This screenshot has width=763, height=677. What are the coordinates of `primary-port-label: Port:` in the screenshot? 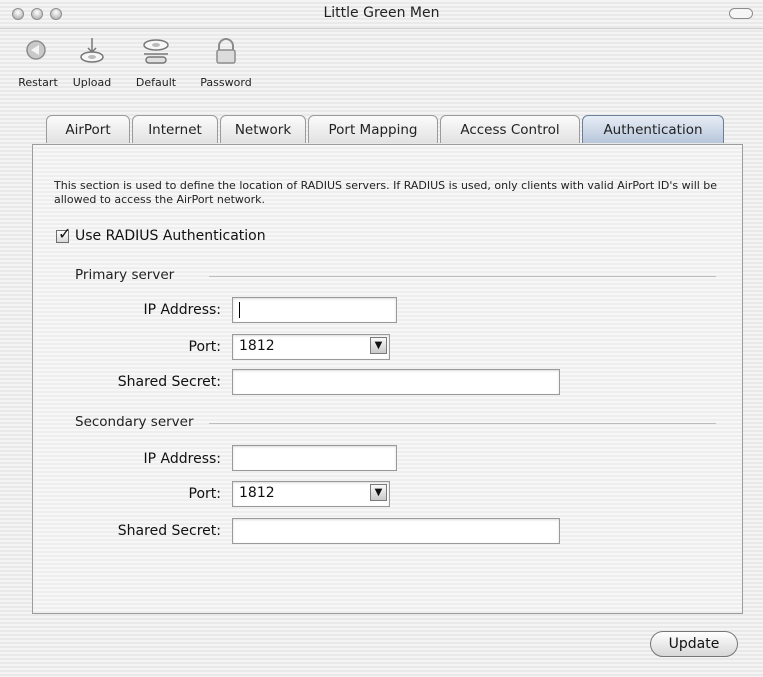 It's located at (204, 347).